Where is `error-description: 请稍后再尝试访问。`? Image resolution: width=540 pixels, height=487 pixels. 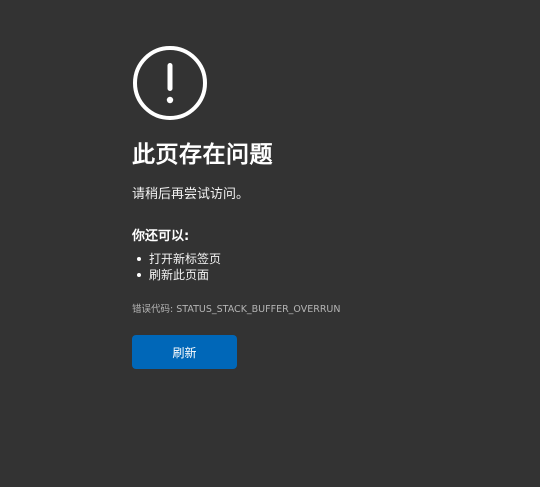 error-description: 请稍后再尝试访问。 is located at coordinates (191, 194).